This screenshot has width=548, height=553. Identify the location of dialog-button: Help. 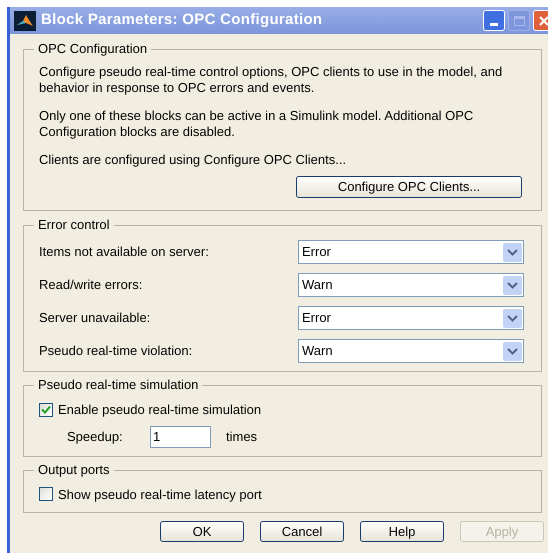
(402, 531).